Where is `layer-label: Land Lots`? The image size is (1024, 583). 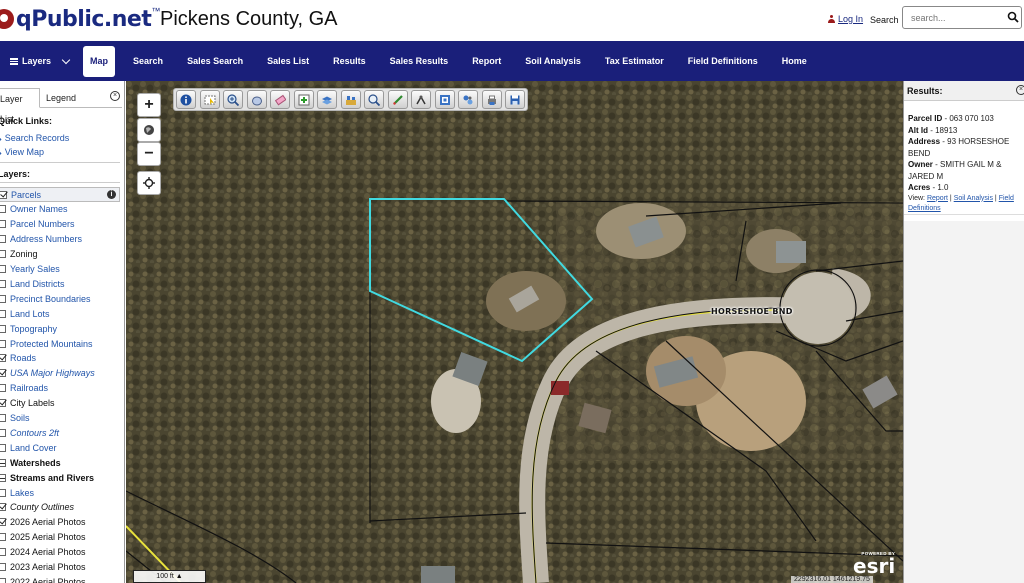 layer-label: Land Lots is located at coordinates (30, 314).